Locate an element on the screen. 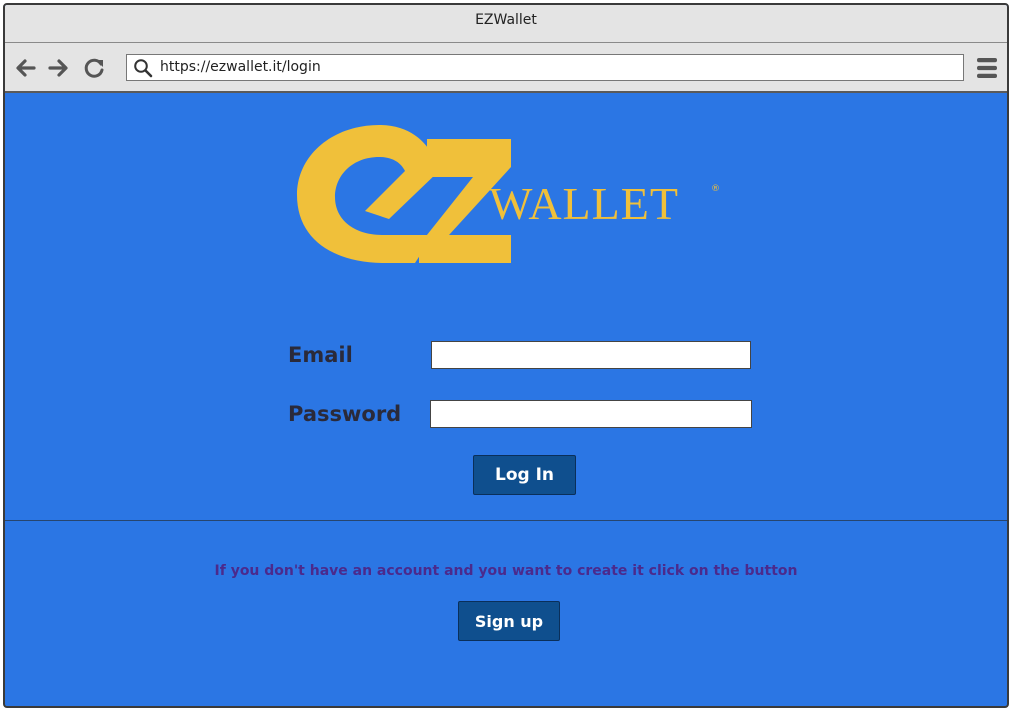  forward-arrow-icon is located at coordinates (58, 68).